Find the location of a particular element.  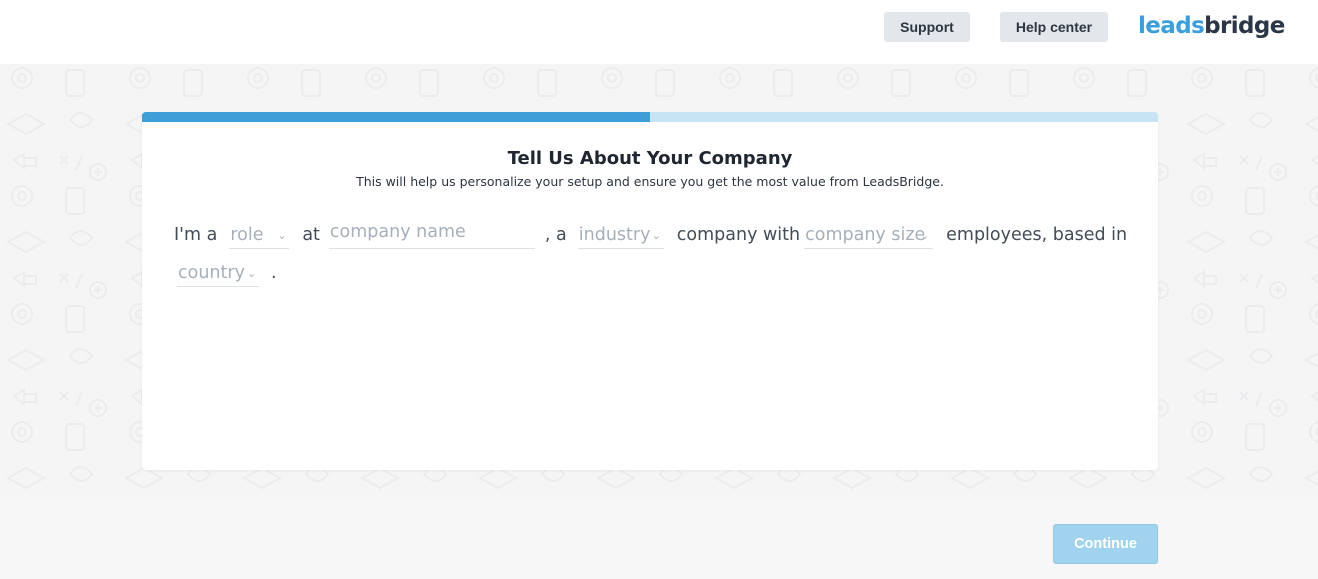

role-select: role ⌄ is located at coordinates (259, 232).